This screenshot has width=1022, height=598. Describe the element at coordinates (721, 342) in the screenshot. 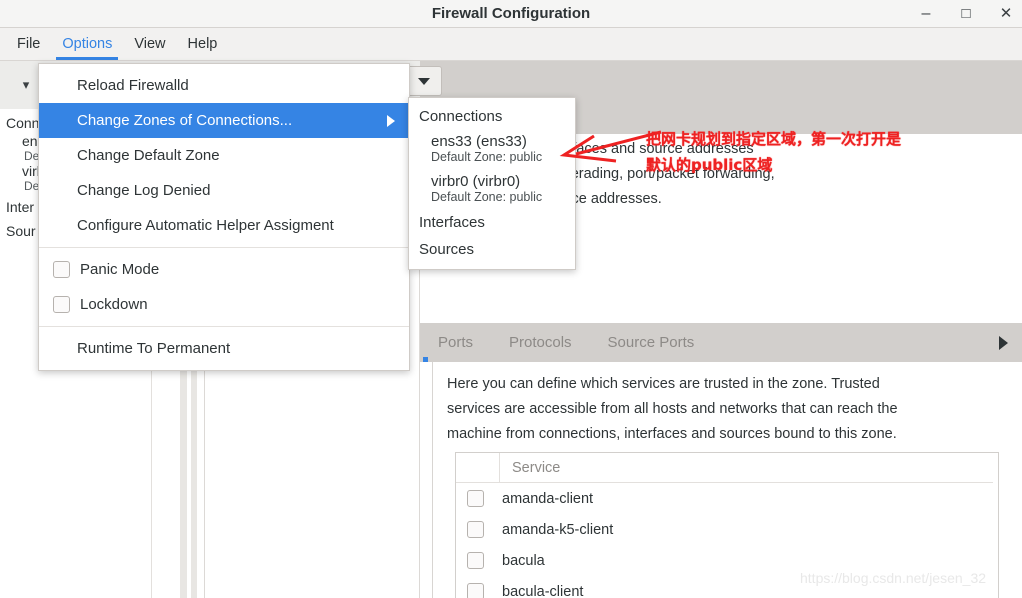

I see `zone-tab-strip: Ports Protocols Source Ports` at that location.